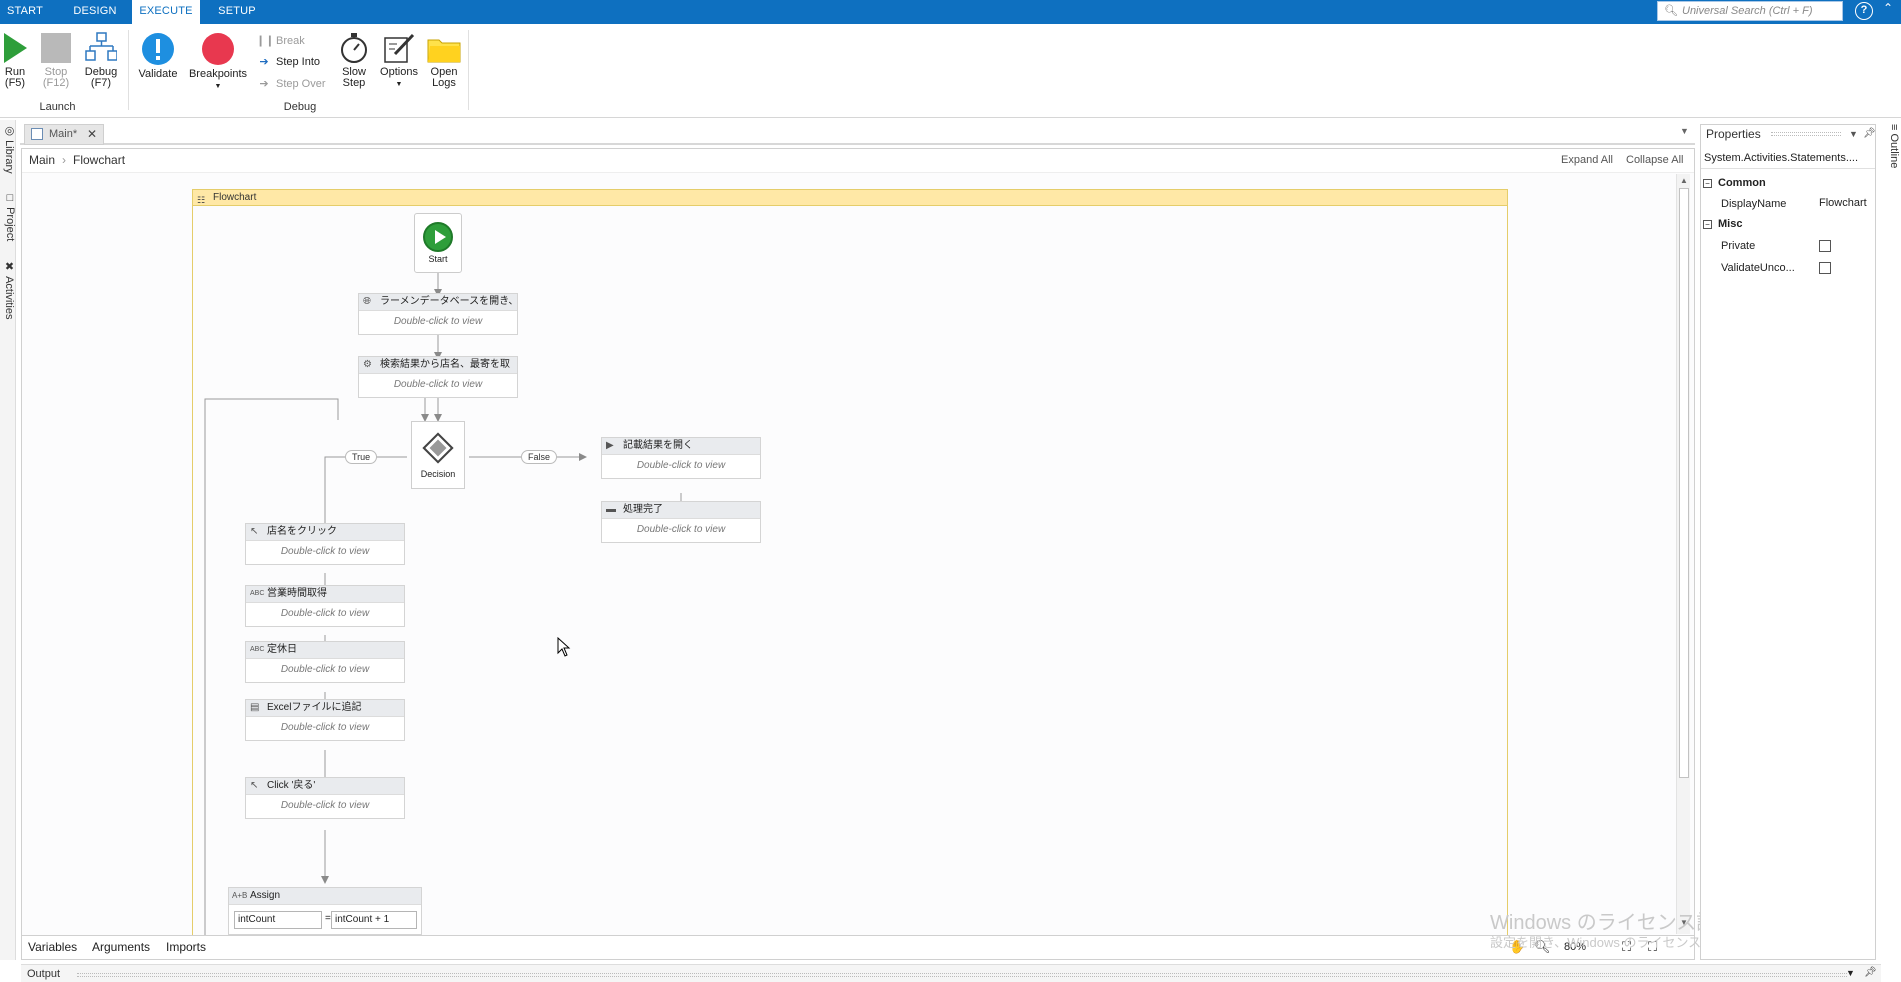 The image size is (1901, 982). What do you see at coordinates (101, 46) in the screenshot?
I see `debug-flow-icon` at bounding box center [101, 46].